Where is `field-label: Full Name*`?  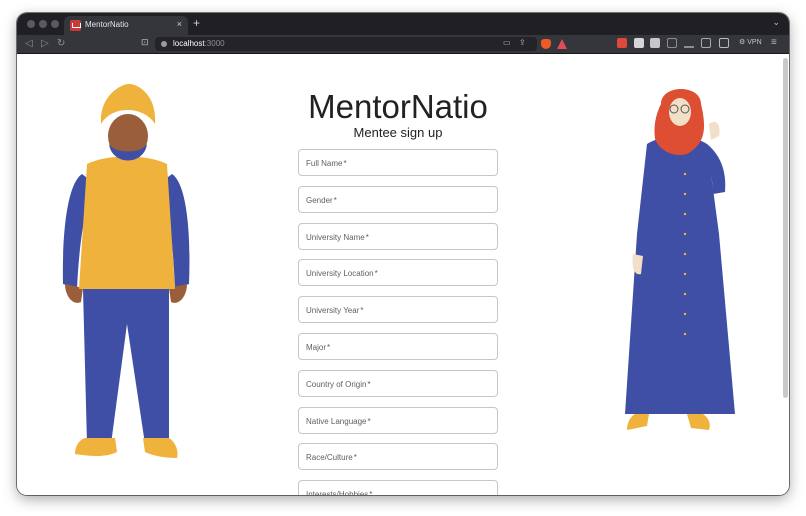 field-label: Full Name* is located at coordinates (326, 163).